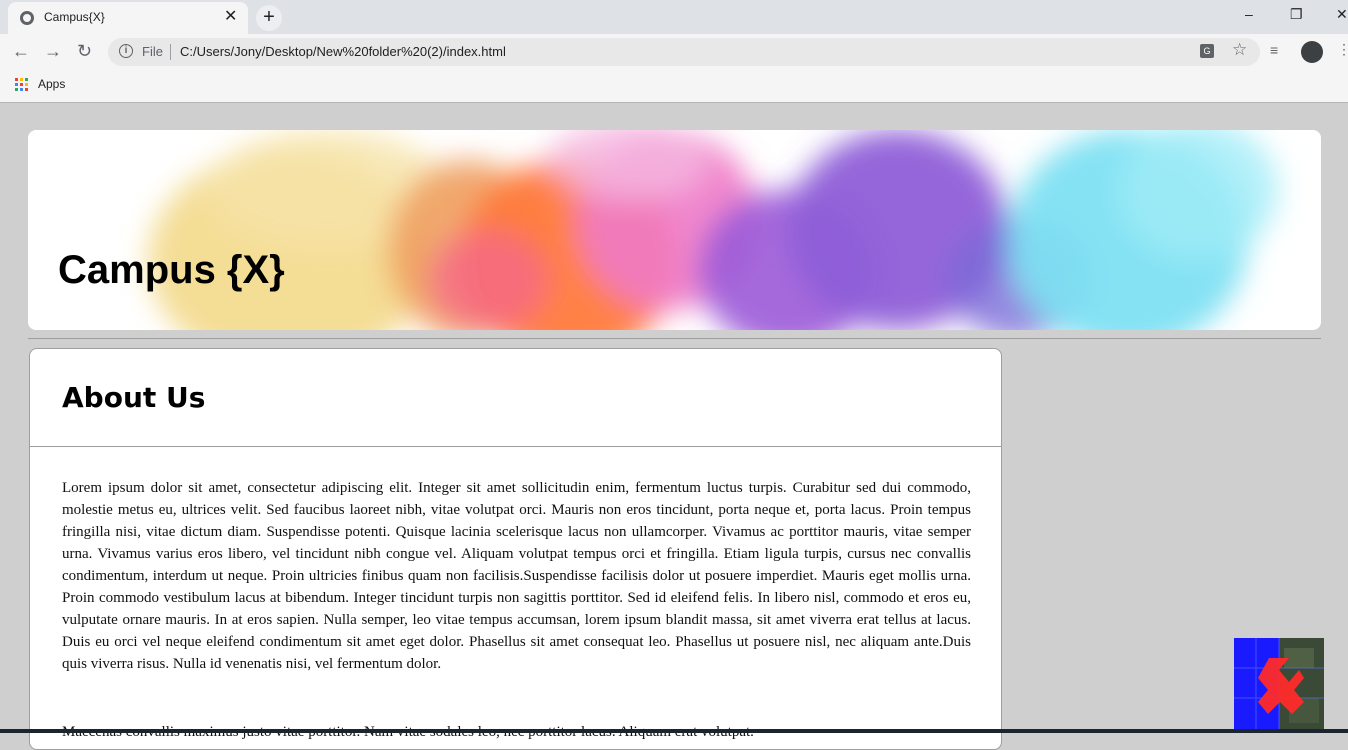  I want to click on tab-strip: Campus{X} ✕ + – ❐ ✕, so click(674, 17).